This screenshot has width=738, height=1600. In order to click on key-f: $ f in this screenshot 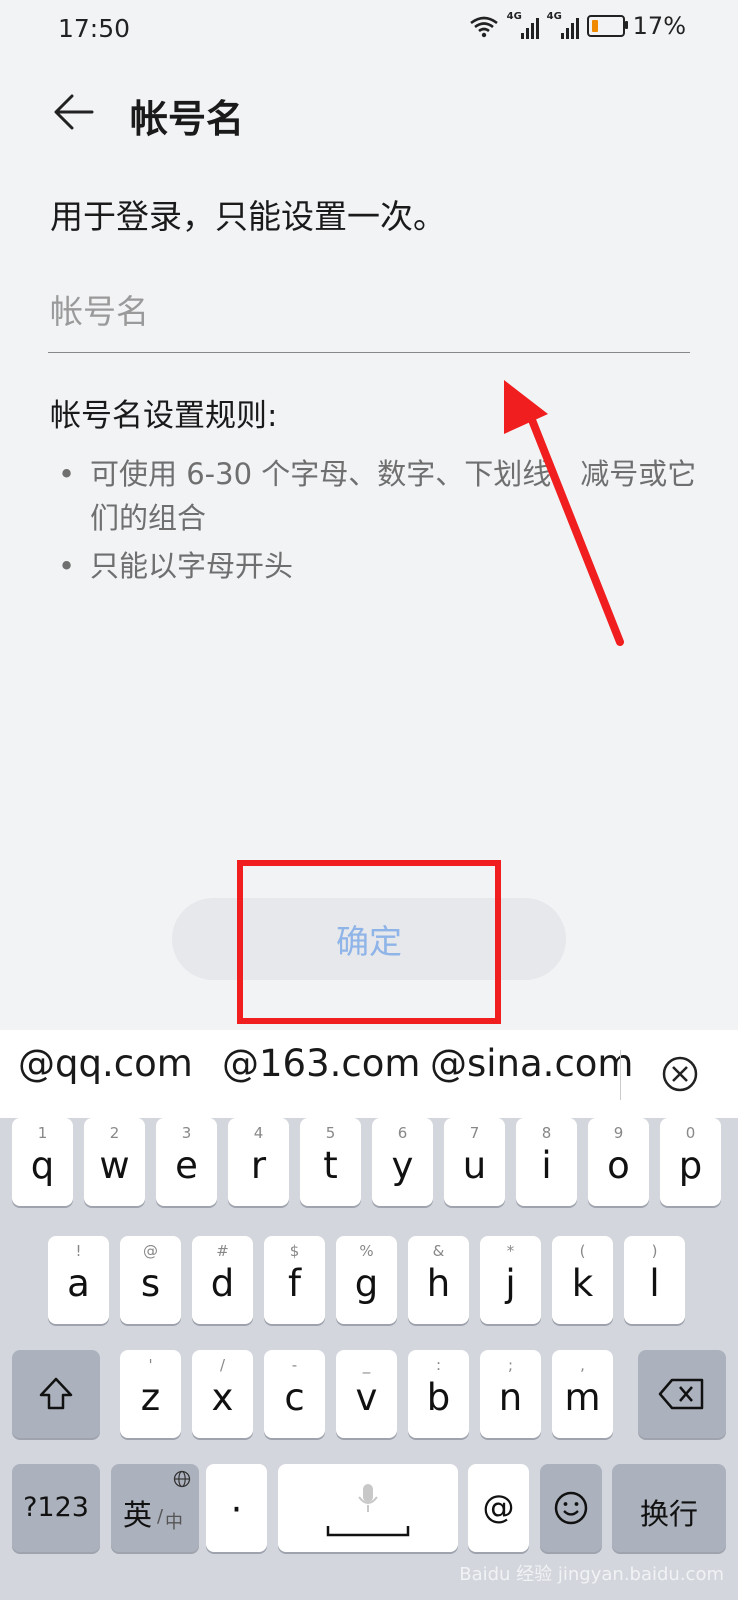, I will do `click(294, 1280)`.